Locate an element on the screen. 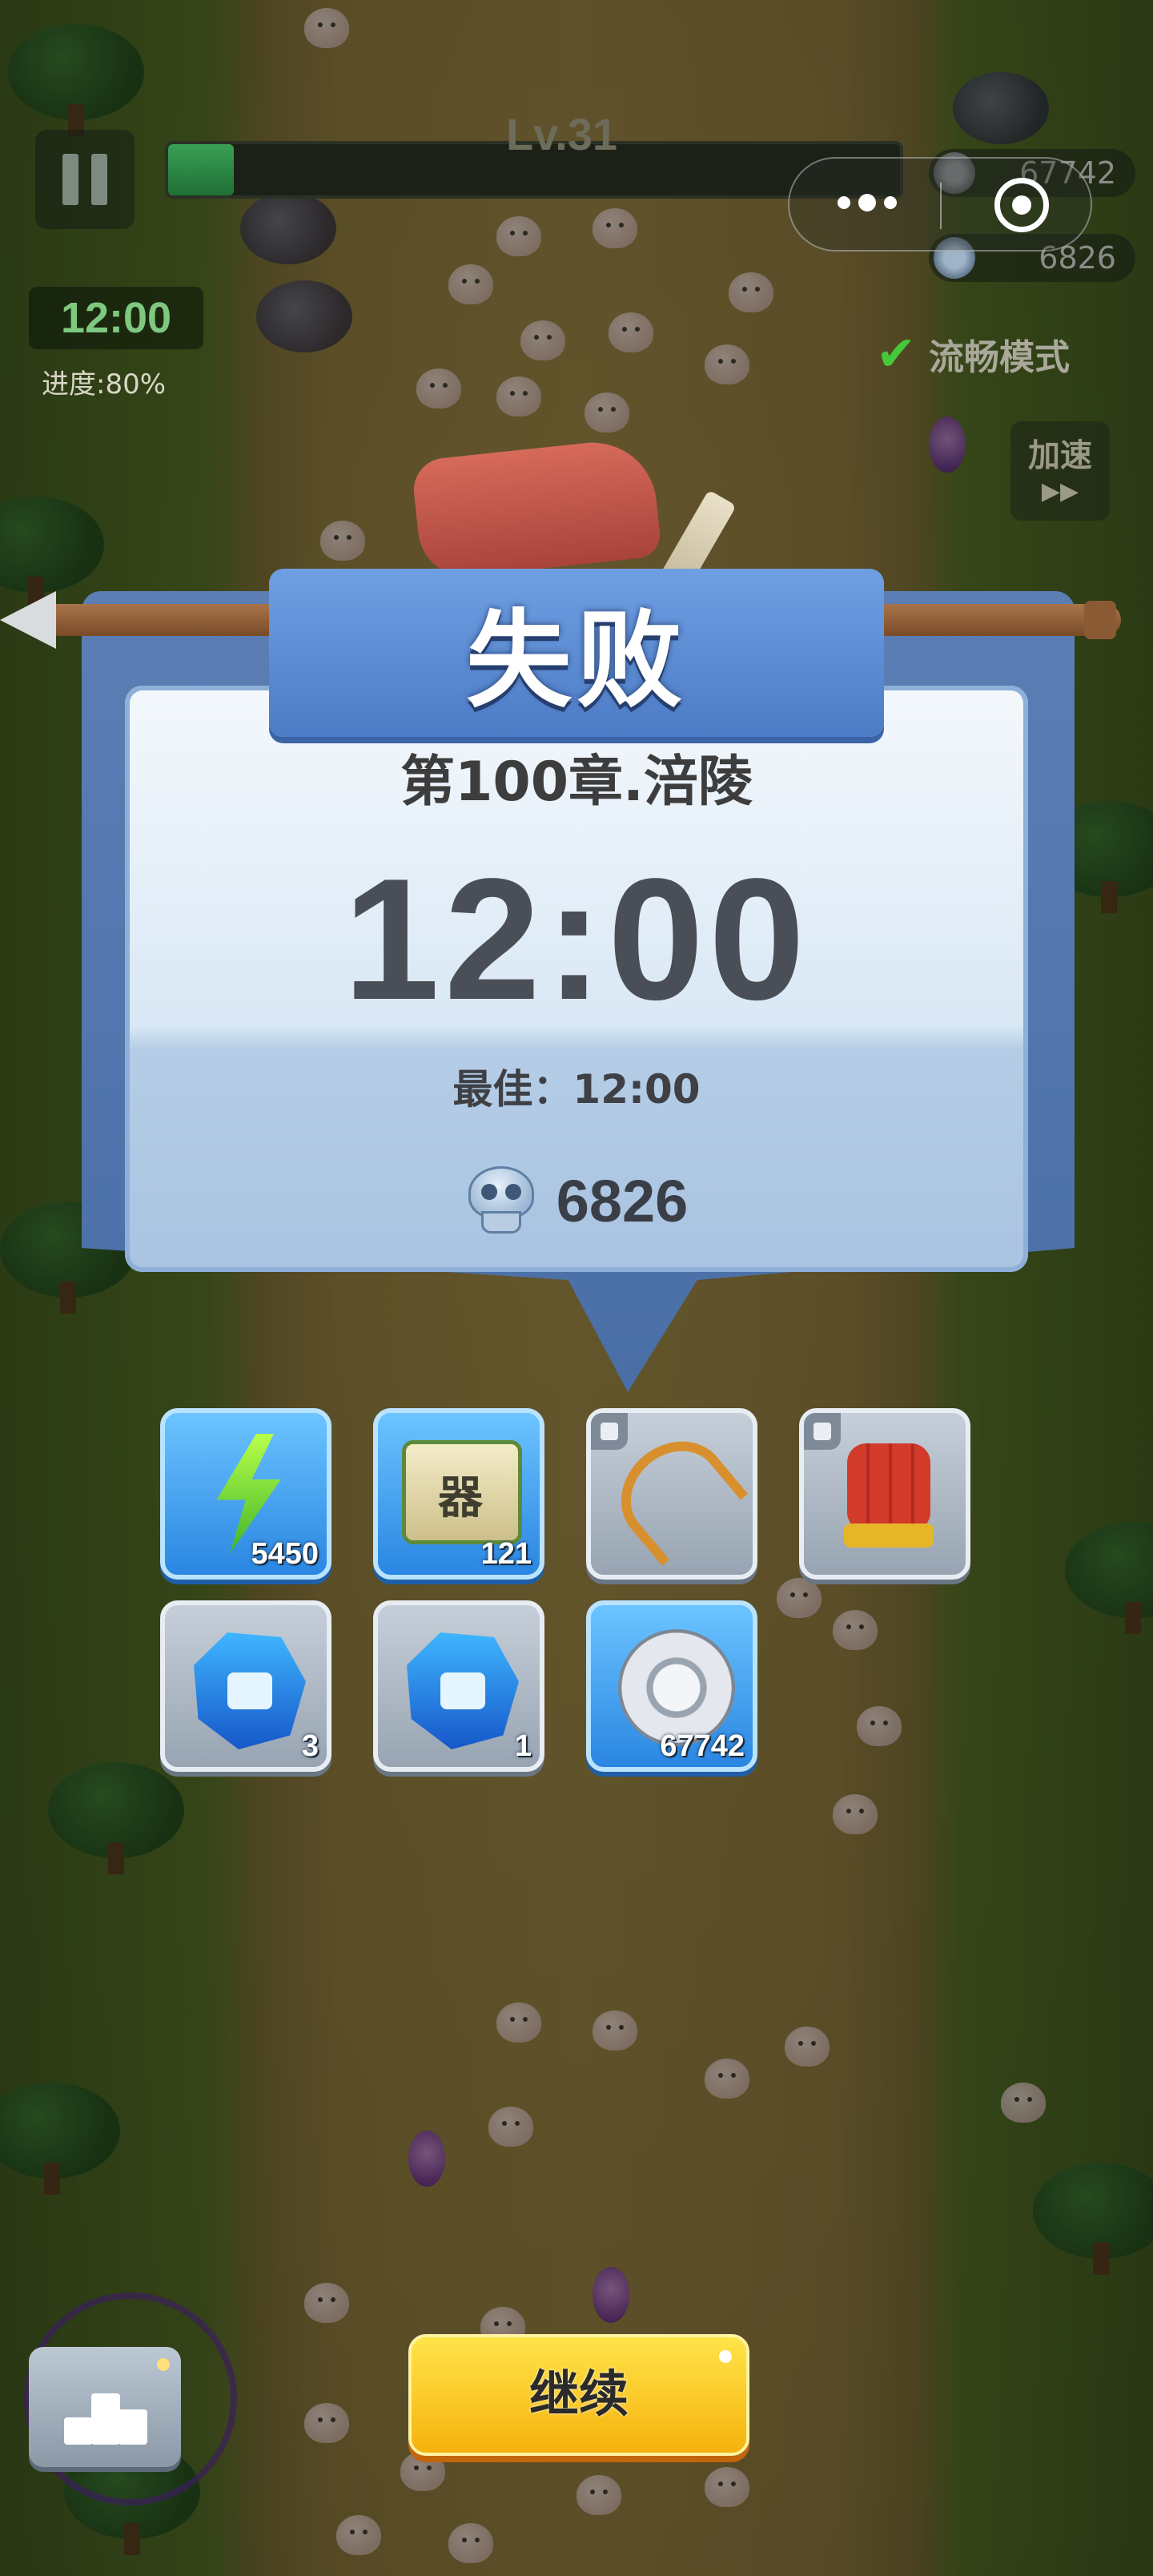 Image resolution: width=1153 pixels, height=2576 pixels. smooth-mode-toggle: ✔ 流畅模式 is located at coordinates (973, 354).